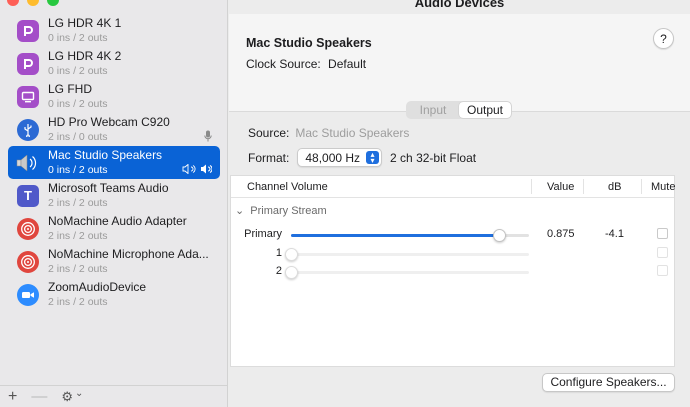 Image resolution: width=690 pixels, height=407 pixels. Describe the element at coordinates (85, 22) in the screenshot. I see `device-name: LG HDR 4K 1` at that location.